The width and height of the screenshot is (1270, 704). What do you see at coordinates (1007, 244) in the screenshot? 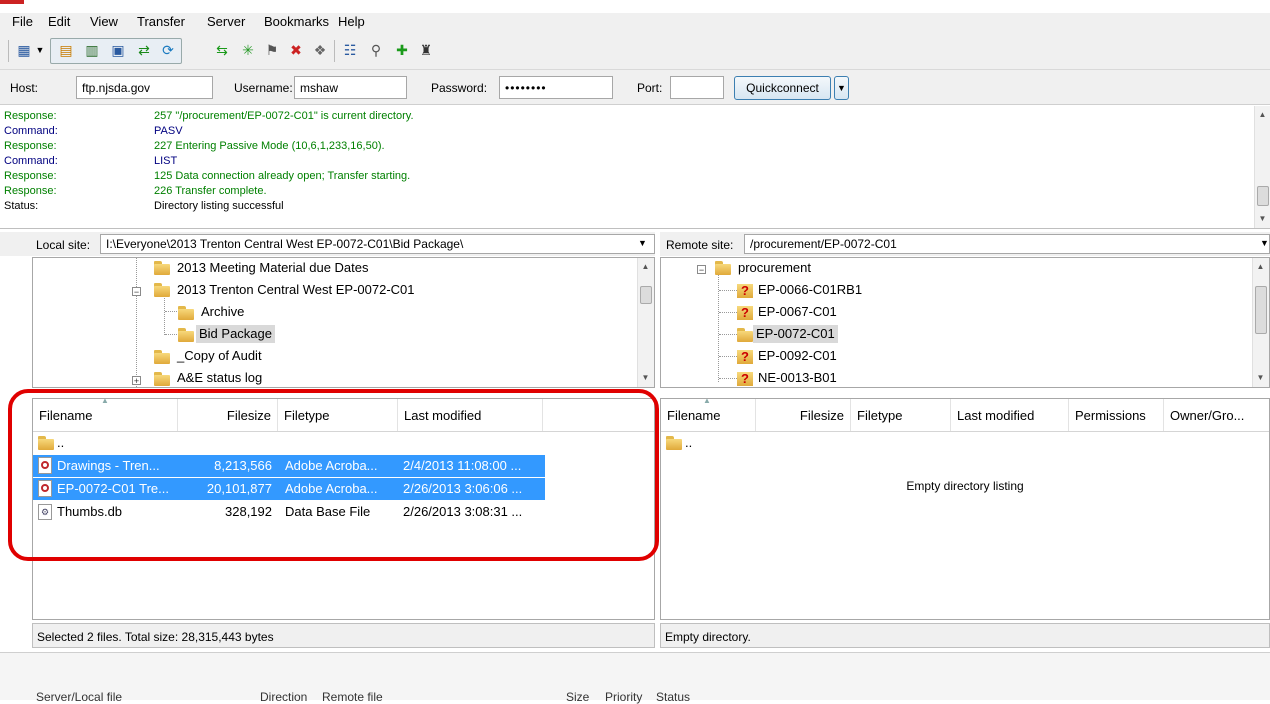
I see `remote-site-path: /procurement/EP-0072-C01` at bounding box center [1007, 244].